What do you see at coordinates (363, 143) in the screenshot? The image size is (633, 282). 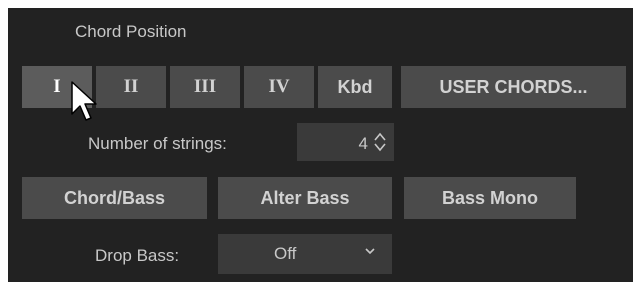 I see `strings-value: 4` at bounding box center [363, 143].